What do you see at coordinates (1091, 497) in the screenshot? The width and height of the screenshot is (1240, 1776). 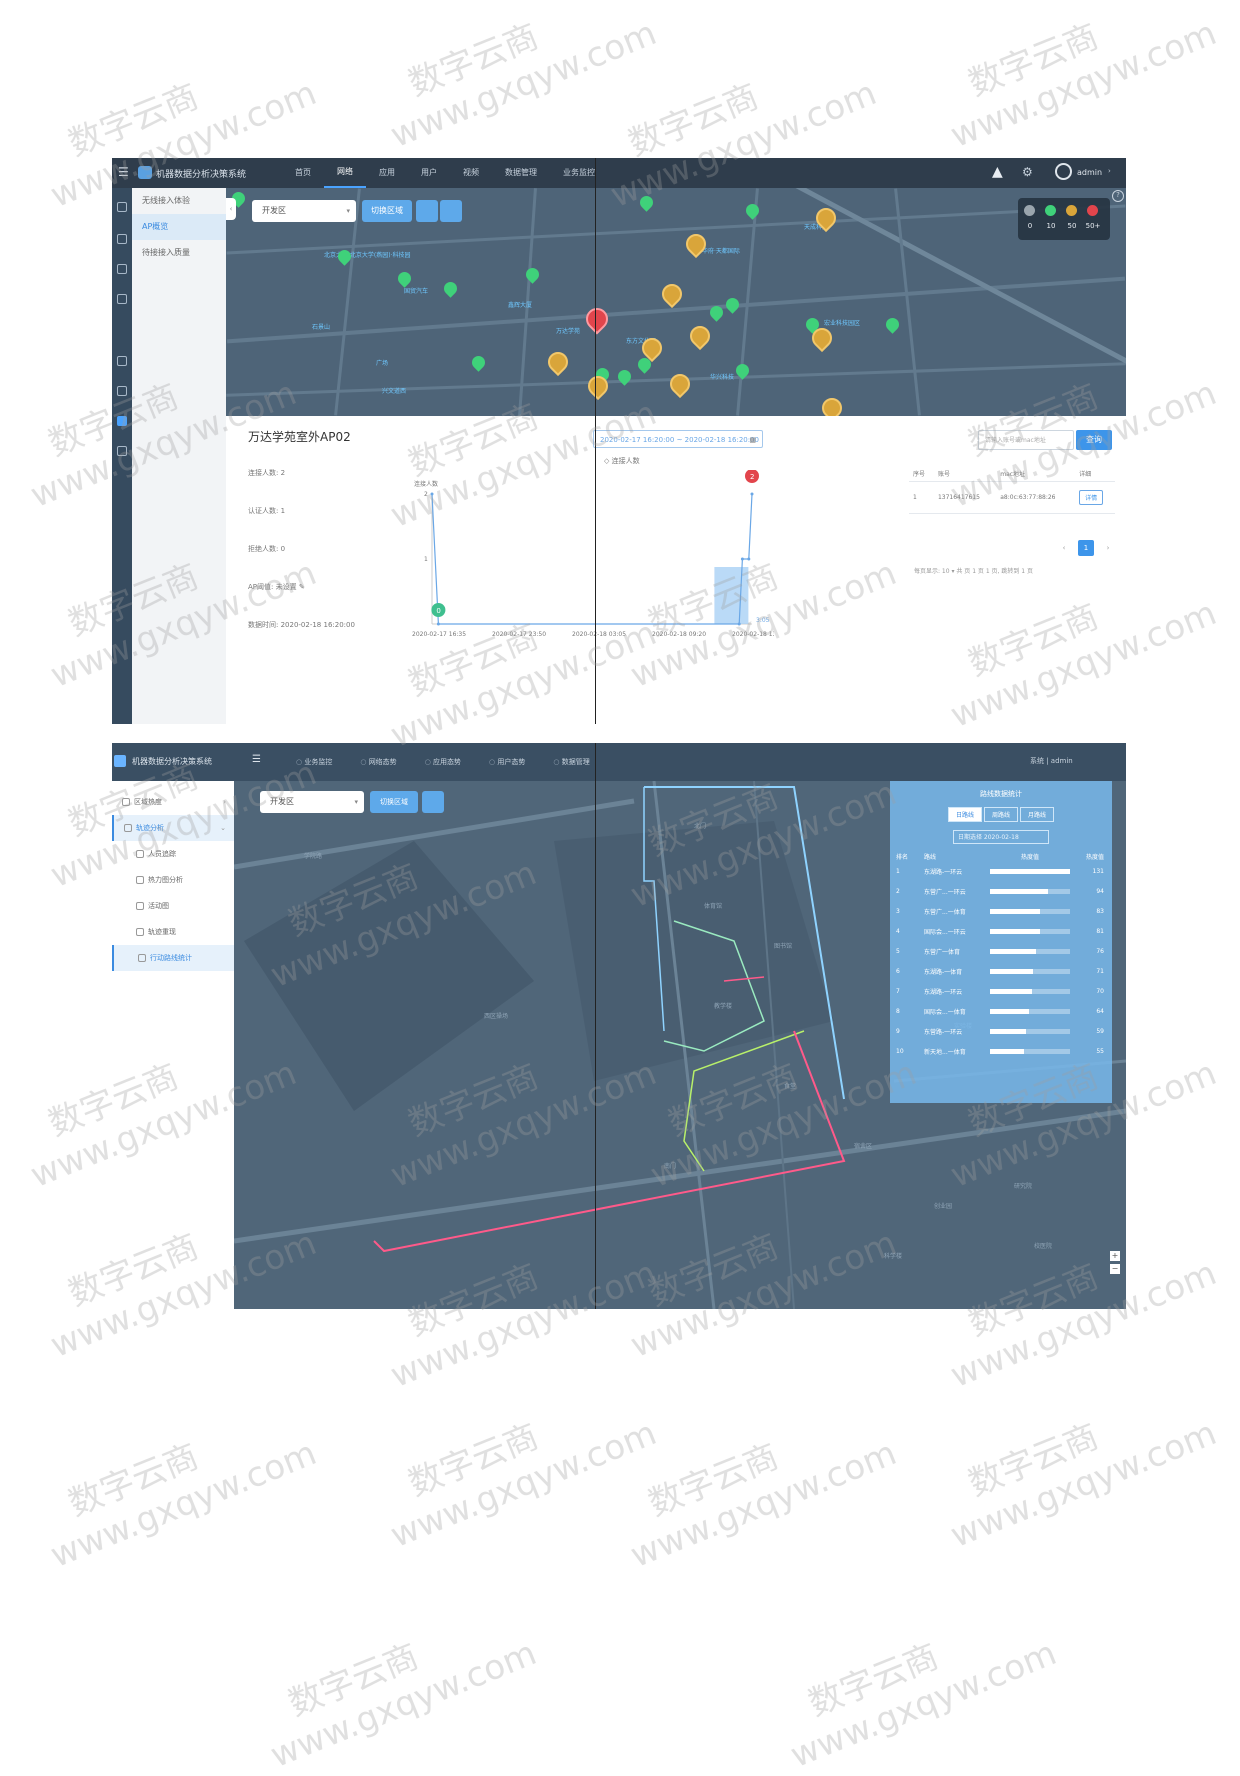 I see `detail-button: 详情` at bounding box center [1091, 497].